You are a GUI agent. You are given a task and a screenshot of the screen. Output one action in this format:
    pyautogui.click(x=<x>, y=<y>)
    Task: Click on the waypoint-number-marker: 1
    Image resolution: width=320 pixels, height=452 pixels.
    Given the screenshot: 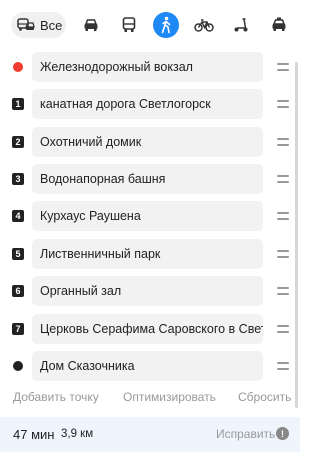 What is the action you would take?
    pyautogui.click(x=18, y=104)
    